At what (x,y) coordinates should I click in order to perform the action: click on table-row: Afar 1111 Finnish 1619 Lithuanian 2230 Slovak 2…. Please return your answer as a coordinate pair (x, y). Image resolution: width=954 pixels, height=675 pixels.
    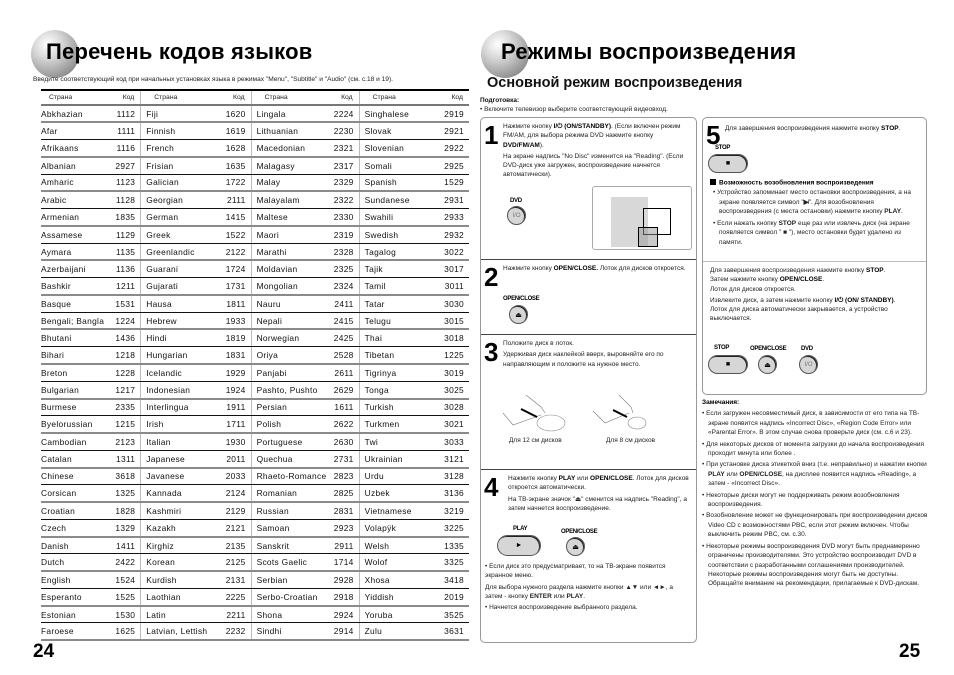
    Looking at the image, I should click on (255, 131).